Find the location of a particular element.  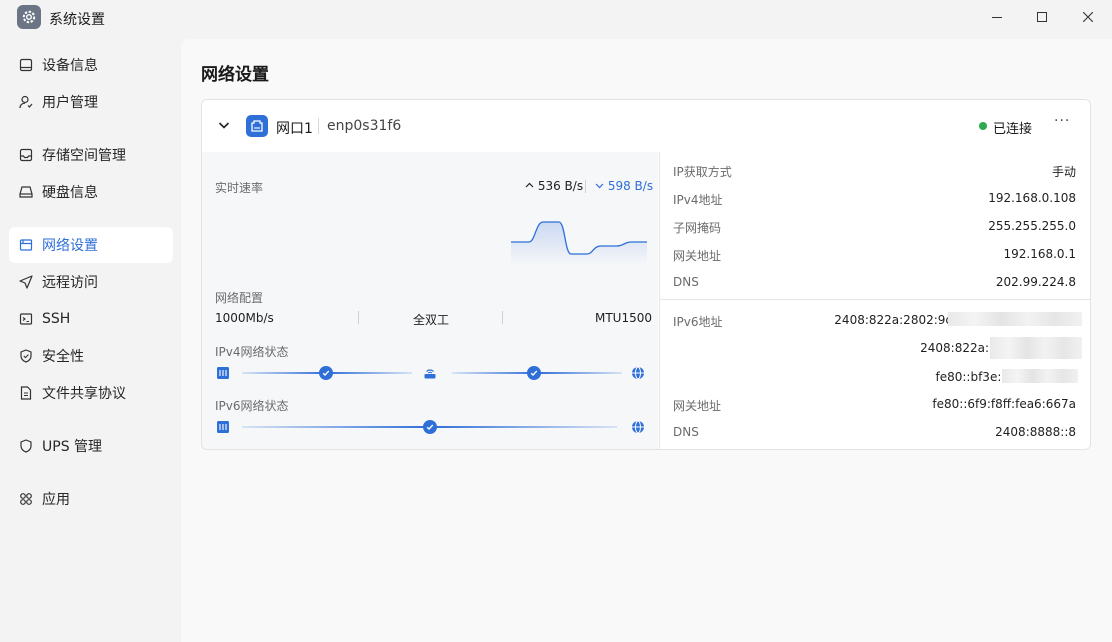

window-title: 系统设置 is located at coordinates (77, 20).